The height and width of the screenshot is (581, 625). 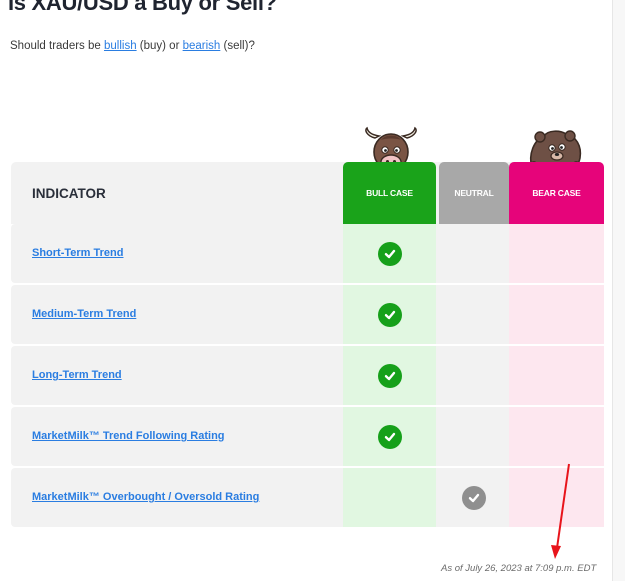 I want to click on bear-case-column-header: BEAR CASE, so click(x=556, y=193).